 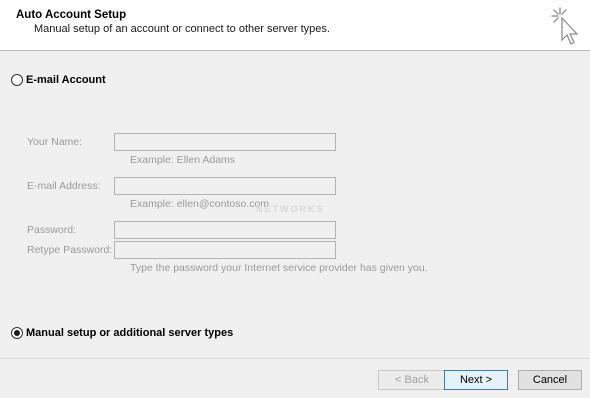 What do you see at coordinates (412, 380) in the screenshot?
I see `back-button: < Back` at bounding box center [412, 380].